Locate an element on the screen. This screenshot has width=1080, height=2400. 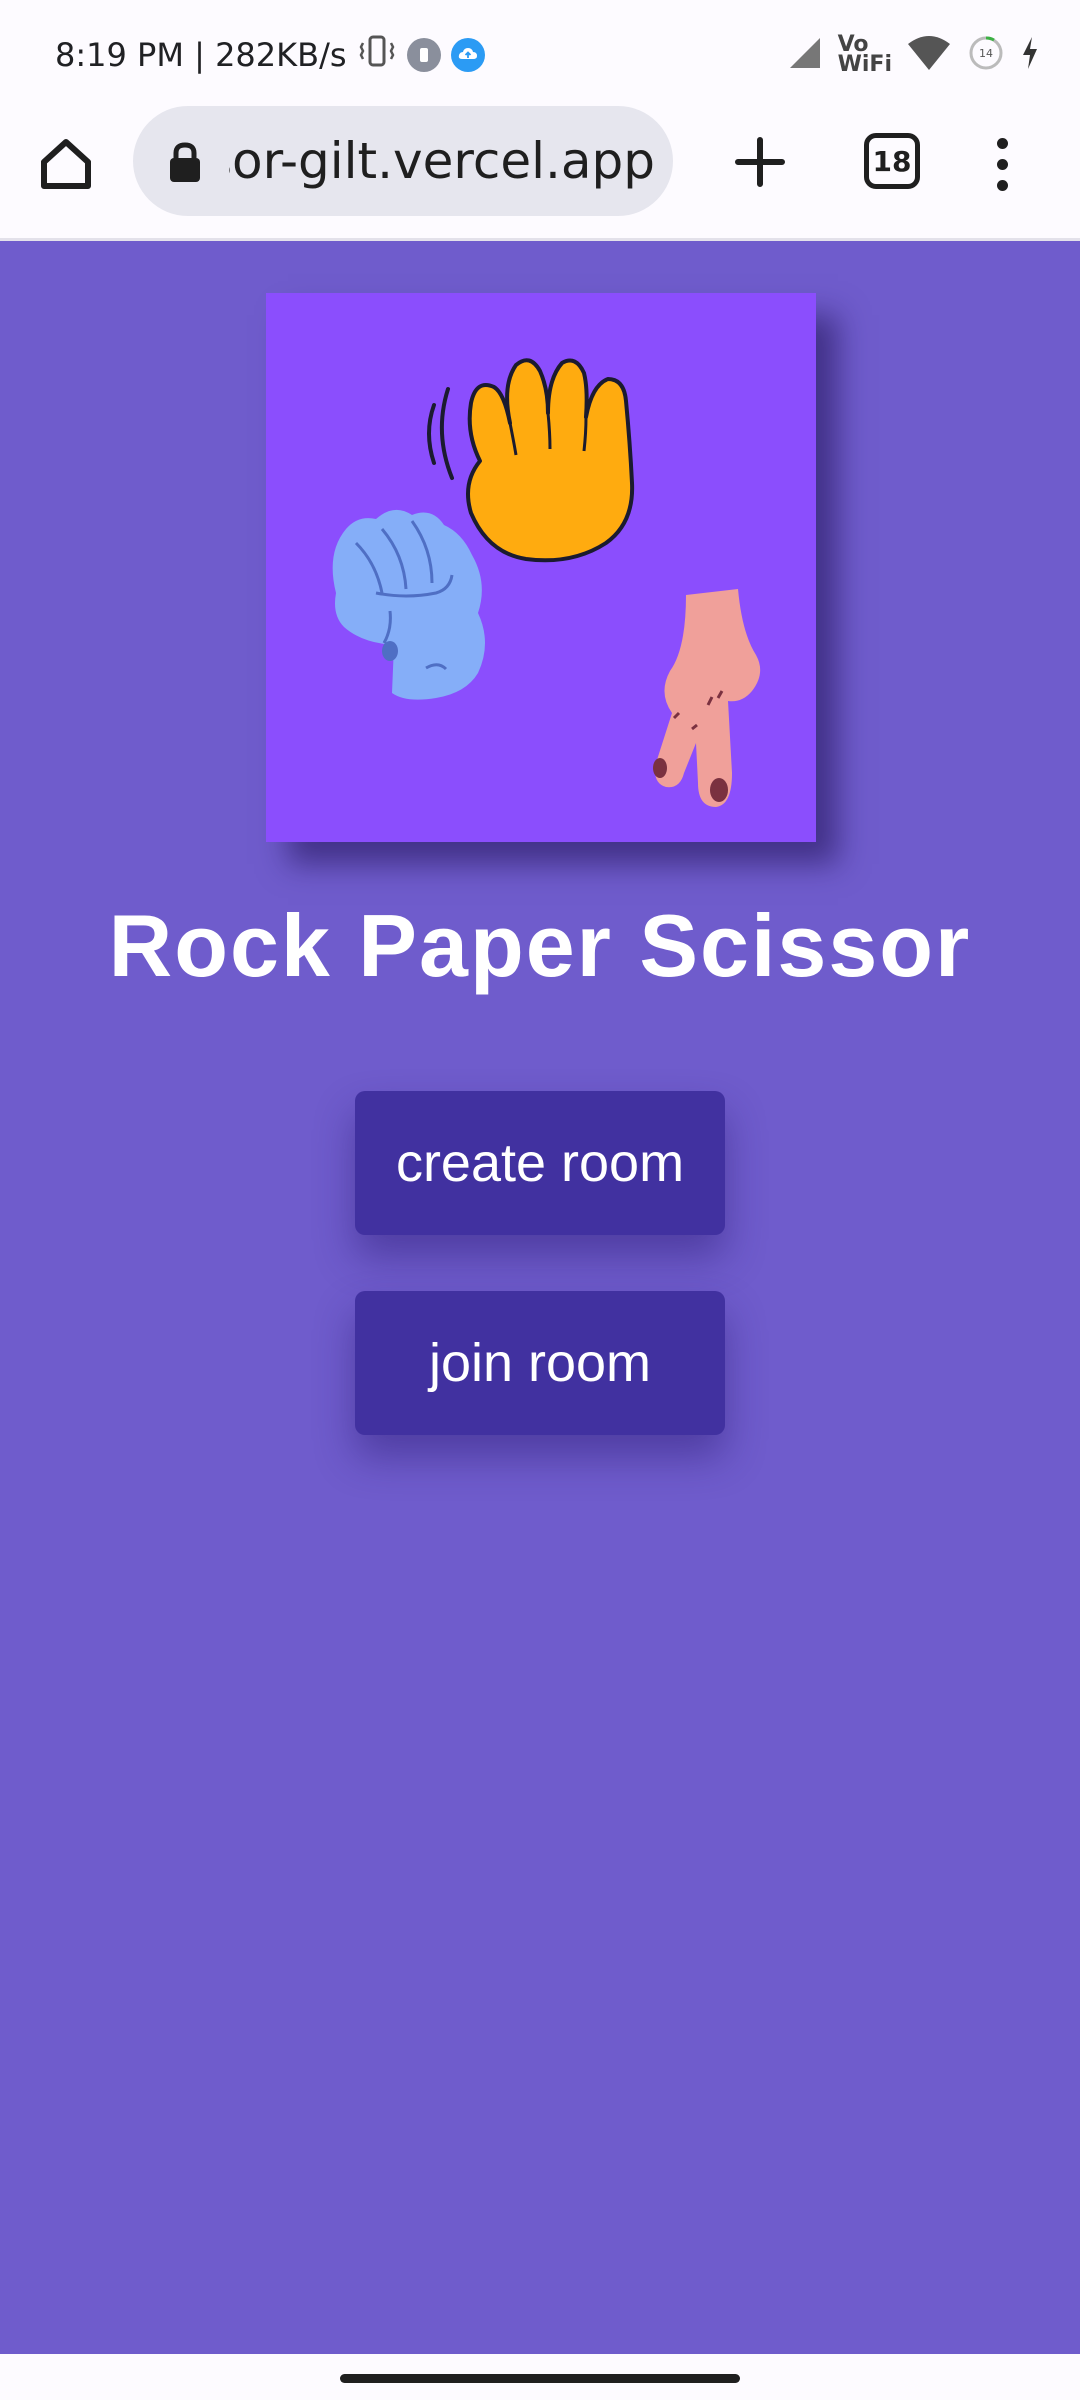
battery-icon: 14 is located at coordinates (986, 55).